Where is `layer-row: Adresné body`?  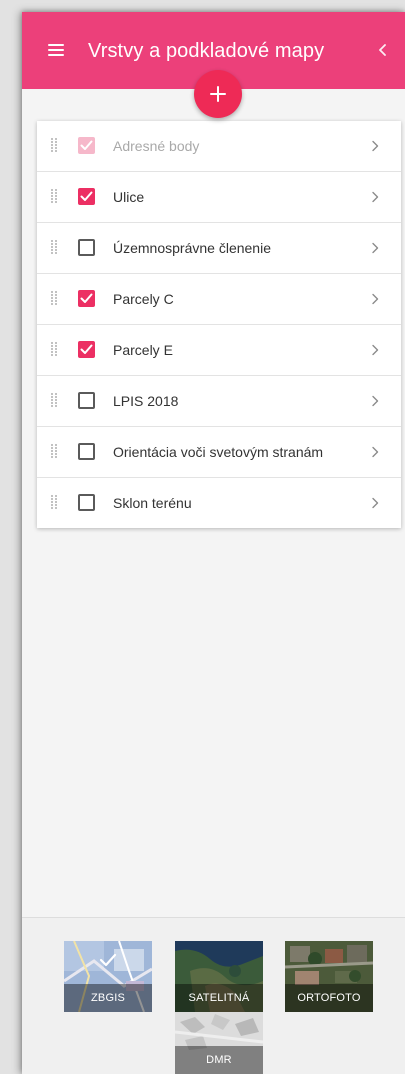 layer-row: Adresné body is located at coordinates (219, 146).